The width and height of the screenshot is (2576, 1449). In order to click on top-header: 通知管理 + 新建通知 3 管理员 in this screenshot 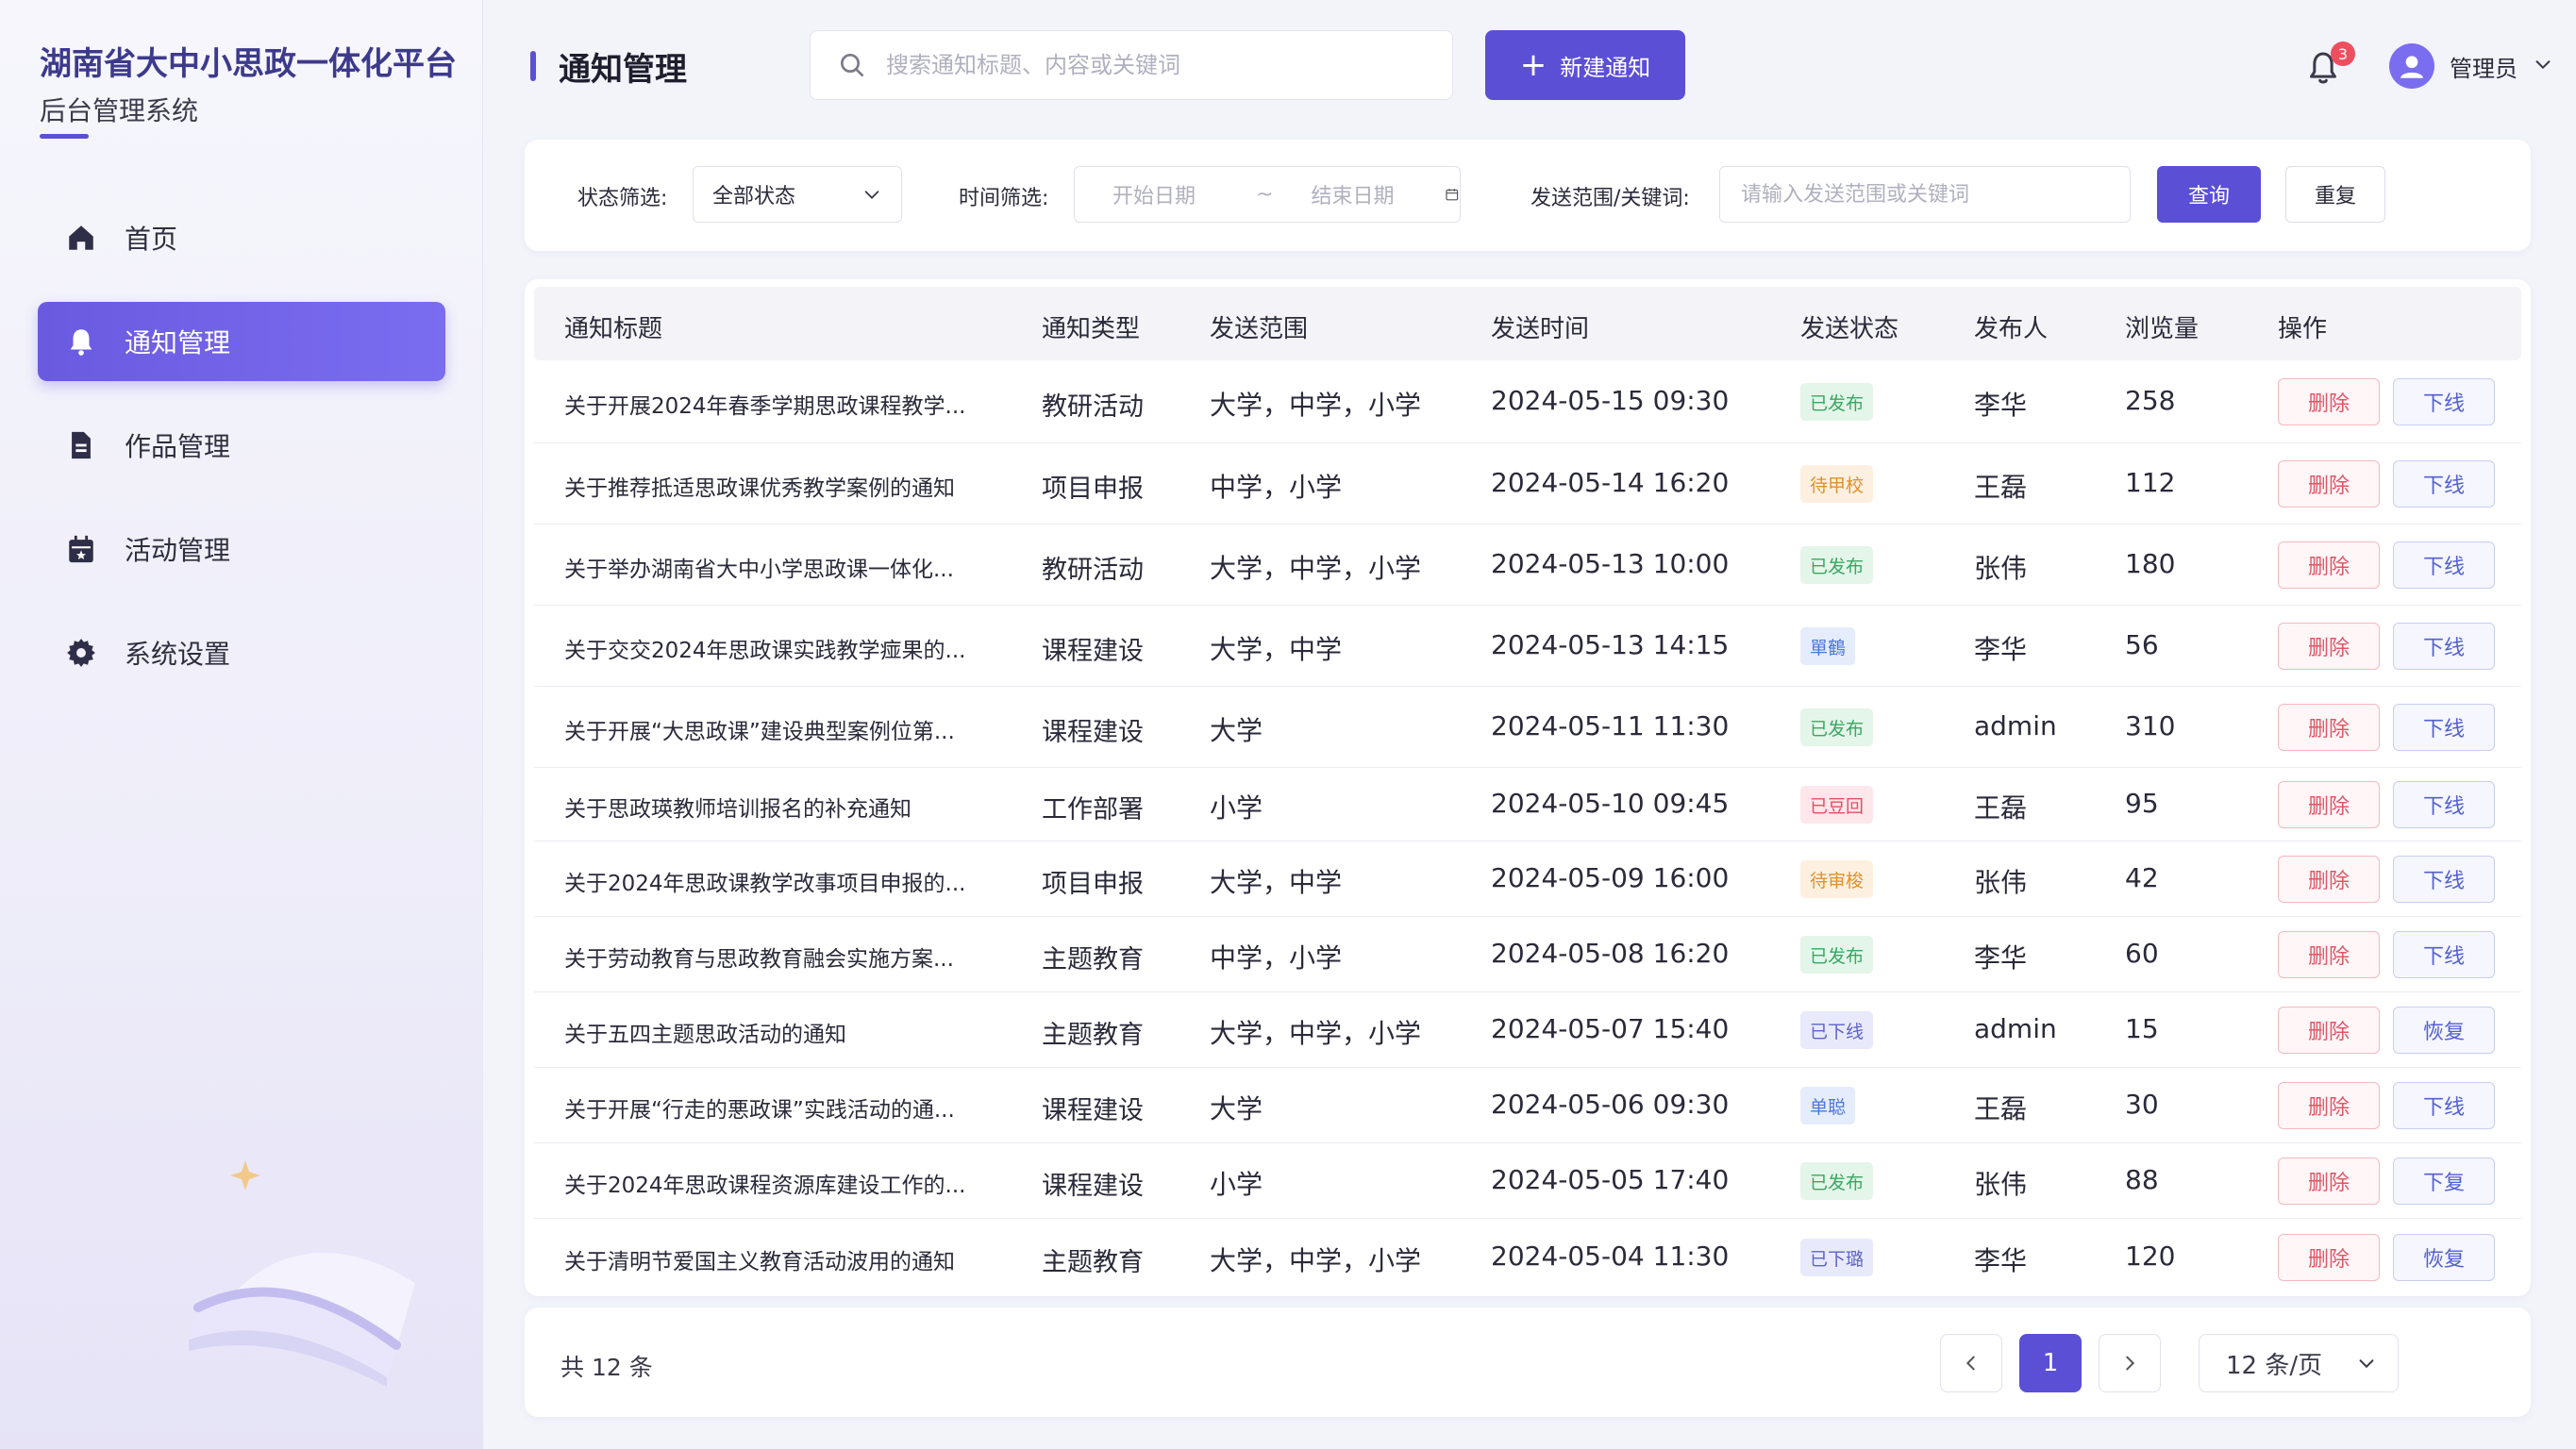, I will do `click(1529, 66)`.